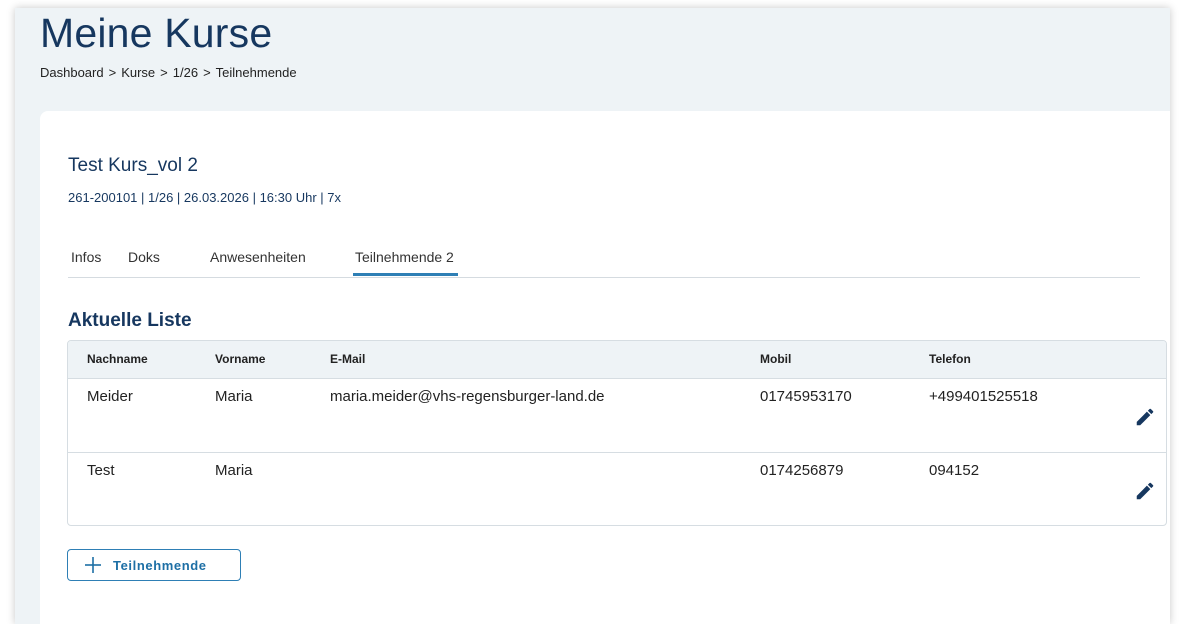 The width and height of the screenshot is (1181, 624). What do you see at coordinates (138, 72) in the screenshot?
I see `breadcrumb-kurse: Kurse` at bounding box center [138, 72].